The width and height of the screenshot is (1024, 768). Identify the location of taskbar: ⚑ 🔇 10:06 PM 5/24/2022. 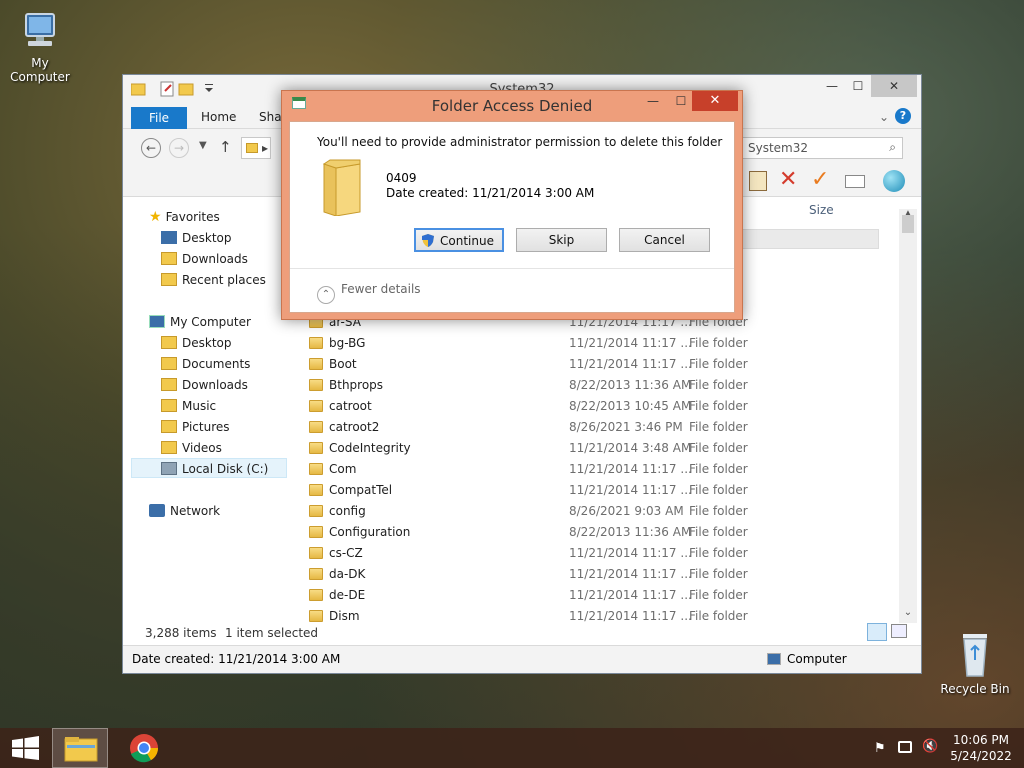
(512, 748).